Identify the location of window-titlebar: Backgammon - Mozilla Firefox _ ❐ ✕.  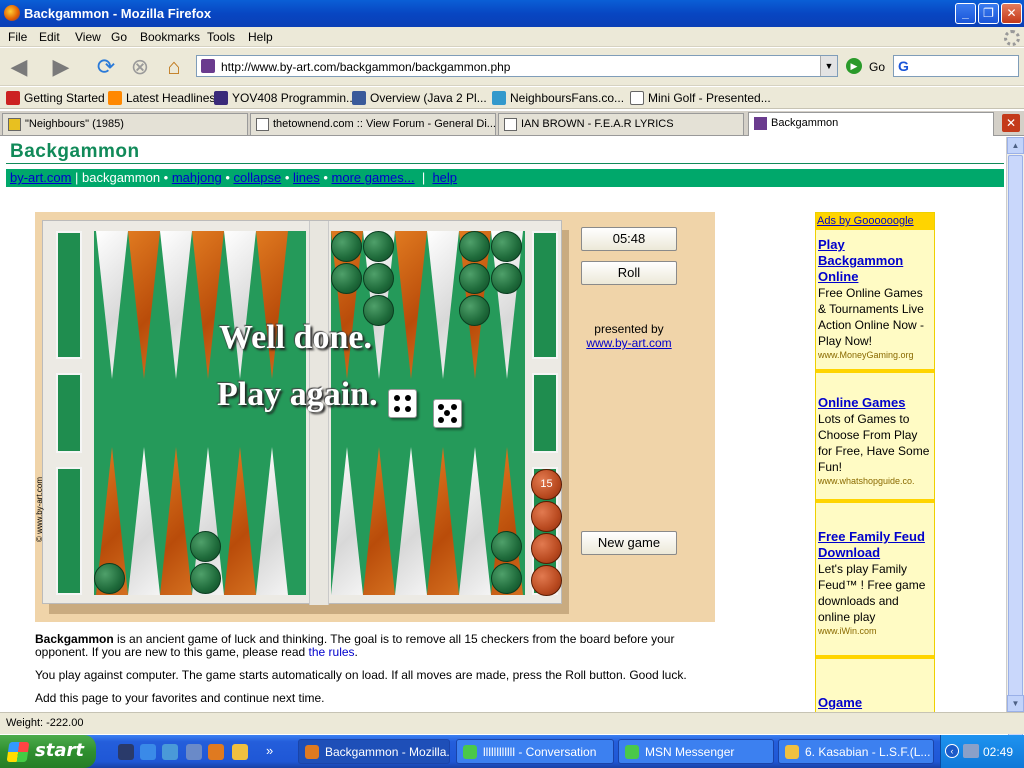
(512, 13).